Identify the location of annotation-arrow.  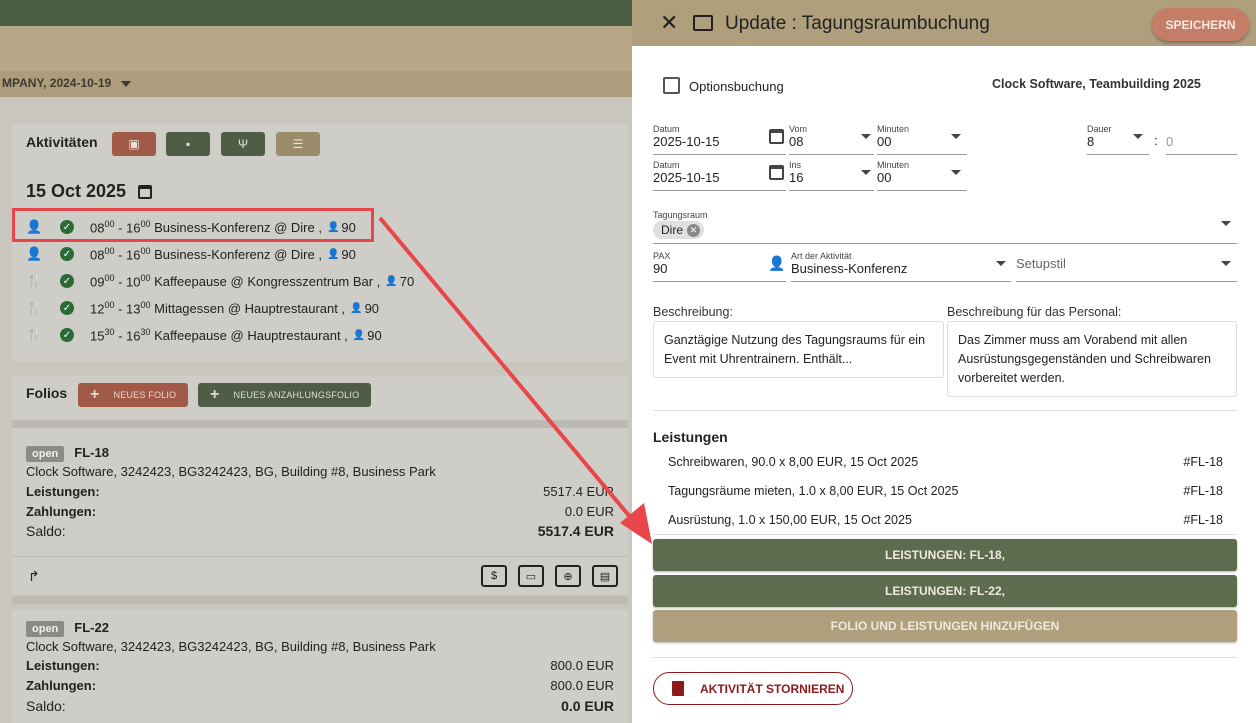
(515, 380).